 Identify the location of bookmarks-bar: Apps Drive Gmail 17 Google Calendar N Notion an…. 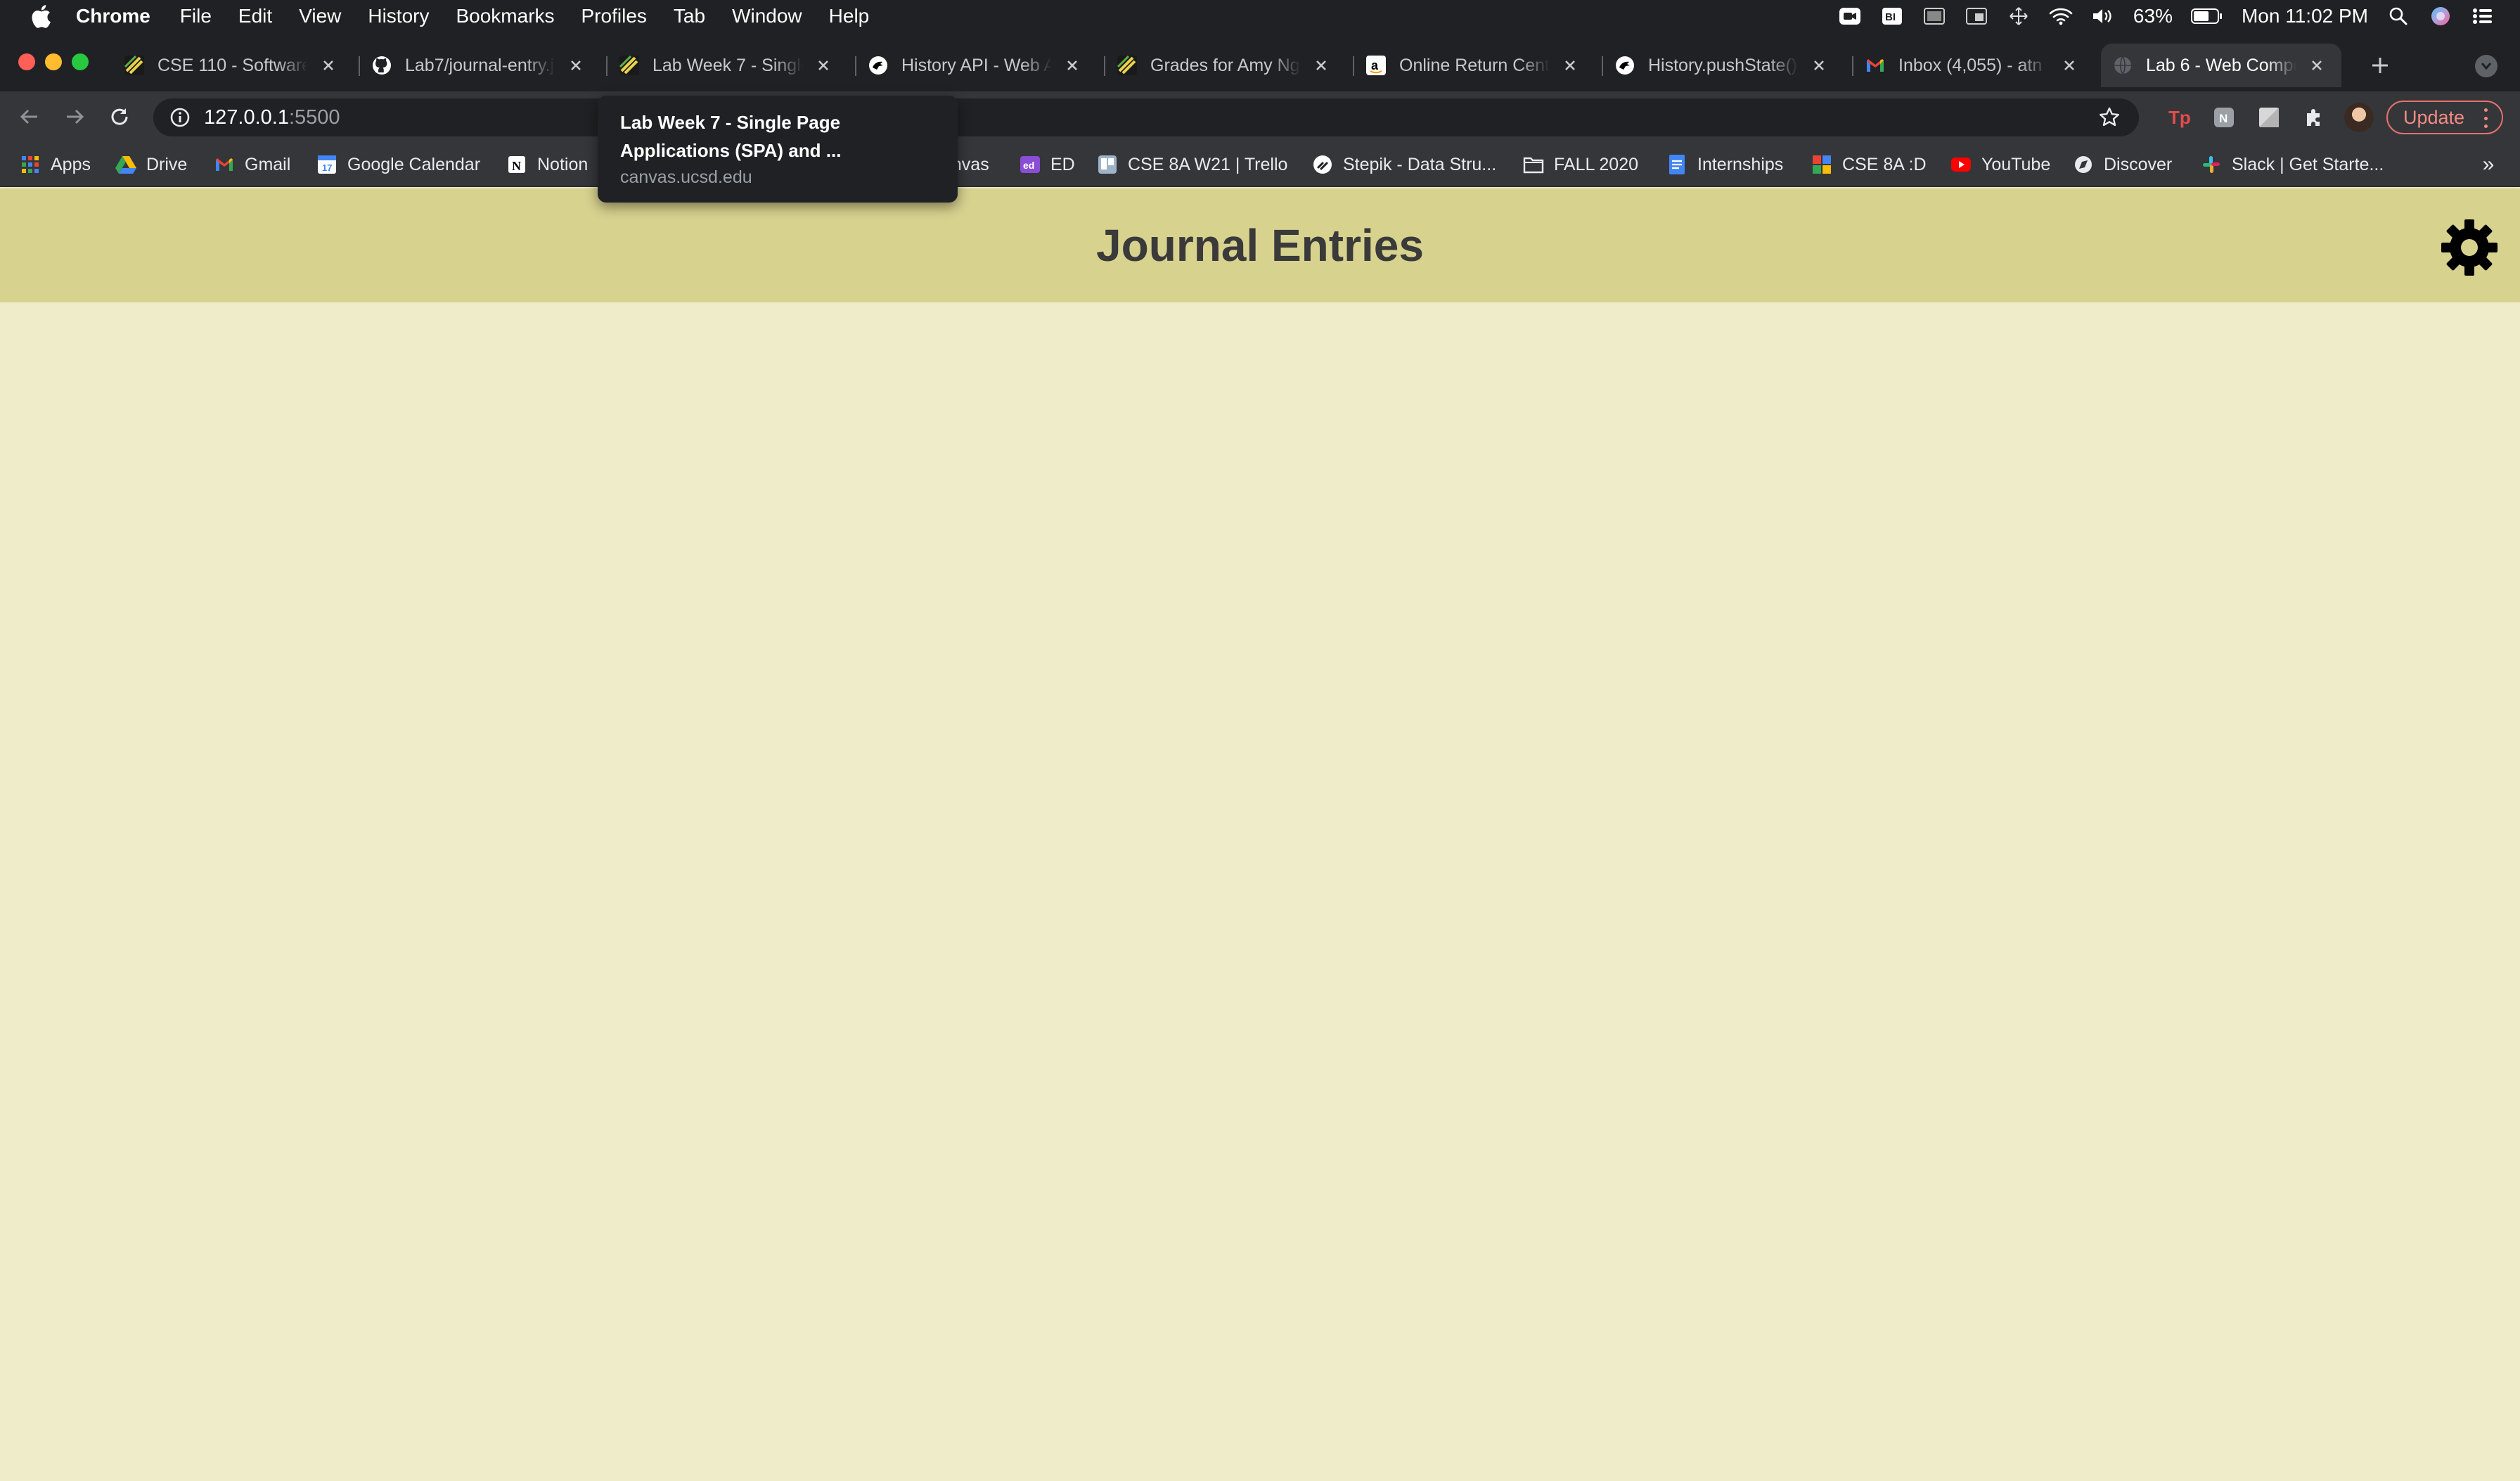
(1260, 164).